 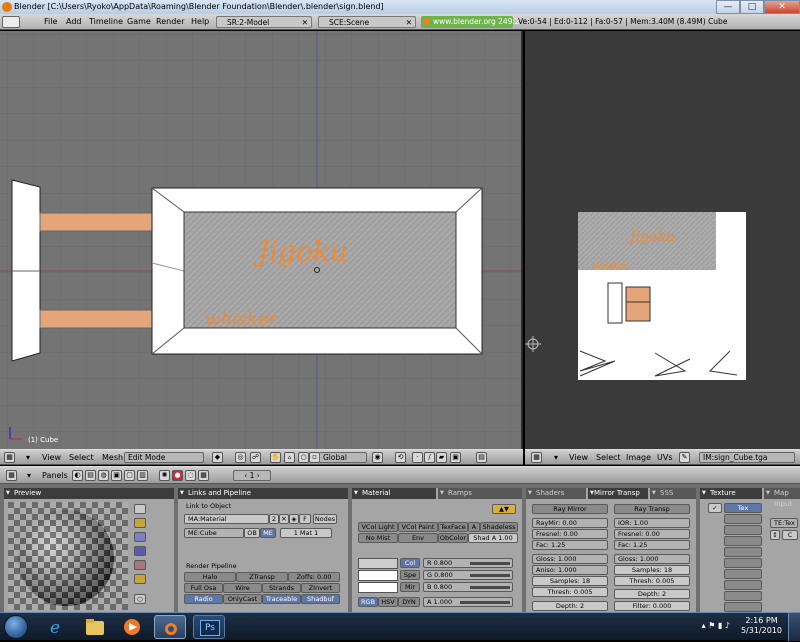 I want to click on menu-add: Add, so click(x=74, y=22).